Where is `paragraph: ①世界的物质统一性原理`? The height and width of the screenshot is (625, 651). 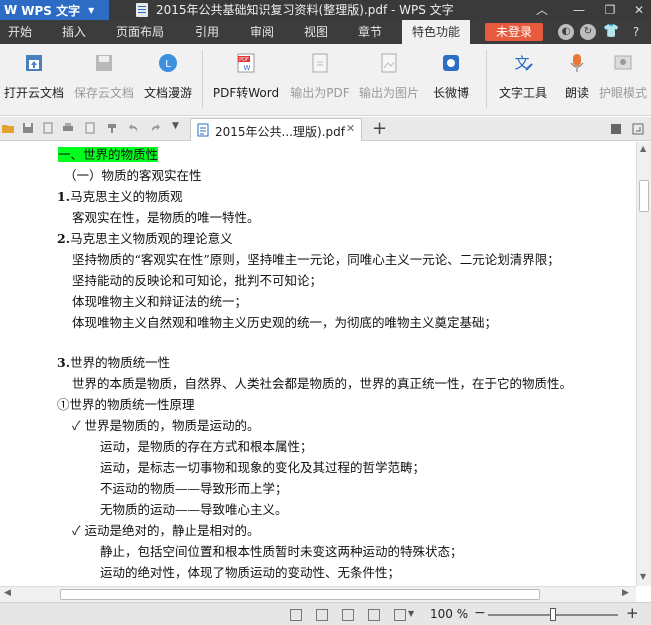 paragraph: ①世界的物质统一性原理 is located at coordinates (126, 404).